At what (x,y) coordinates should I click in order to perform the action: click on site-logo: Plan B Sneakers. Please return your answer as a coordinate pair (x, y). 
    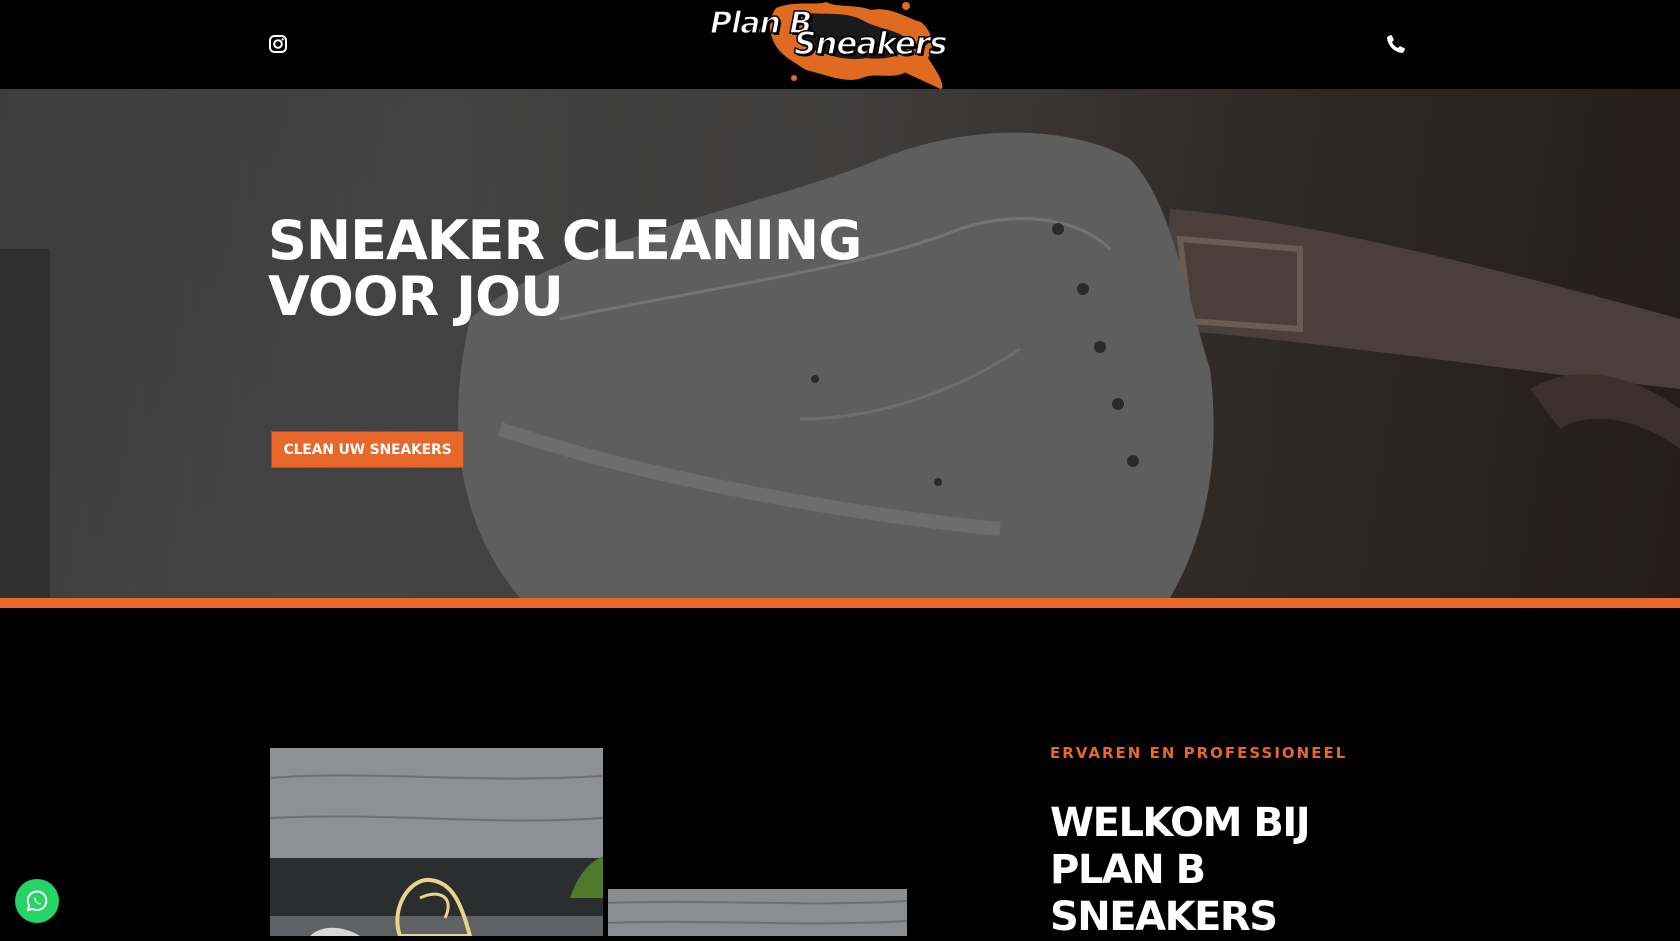
    Looking at the image, I should click on (827, 44).